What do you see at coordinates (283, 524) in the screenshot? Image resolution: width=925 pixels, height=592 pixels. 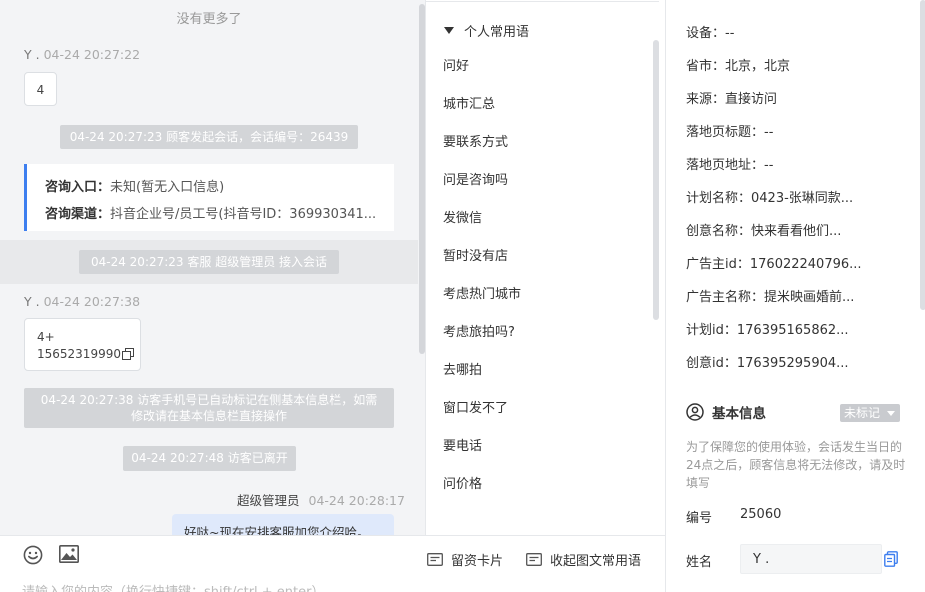 I see `agent-message-bubble: 好哒~现在安排客服加您介绍哈。` at bounding box center [283, 524].